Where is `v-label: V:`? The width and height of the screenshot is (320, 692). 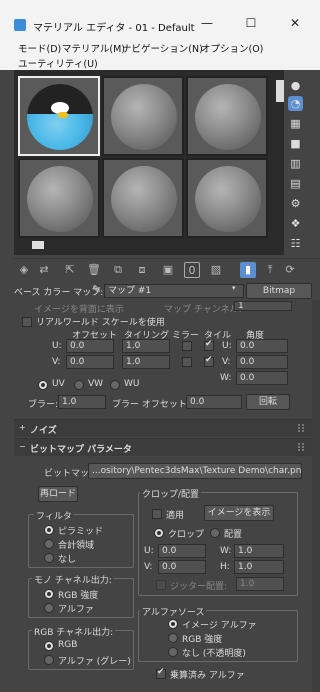 v-label: V: is located at coordinates (56, 362).